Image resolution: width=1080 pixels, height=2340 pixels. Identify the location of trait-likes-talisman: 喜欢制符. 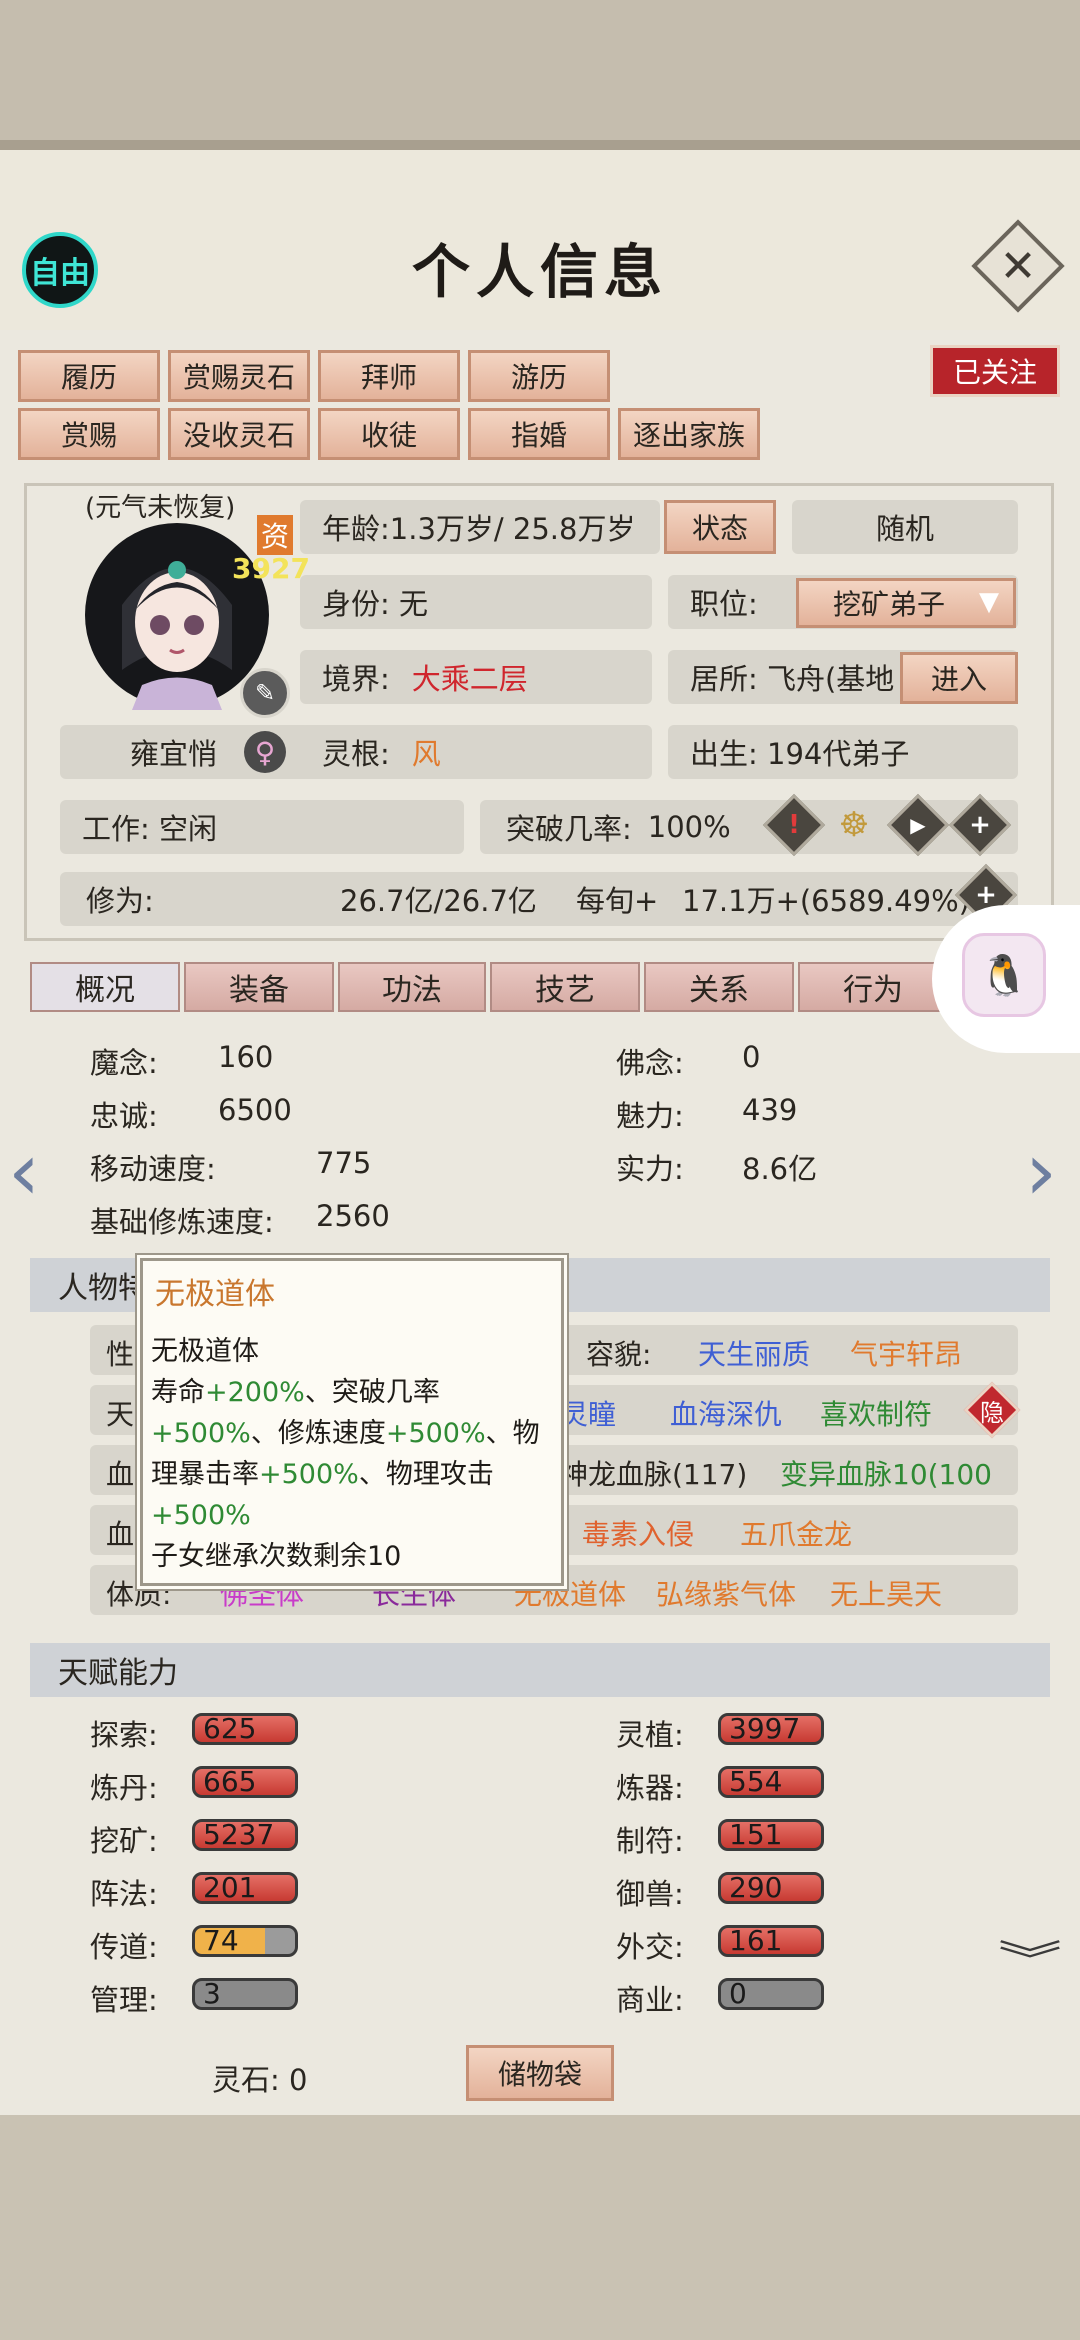
(876, 1414).